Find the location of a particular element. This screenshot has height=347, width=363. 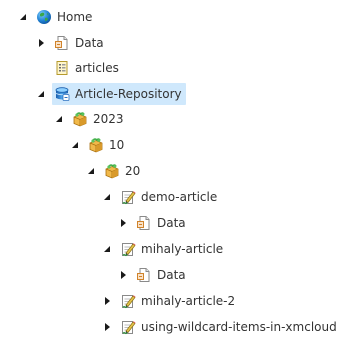

tree-node-articles: articles is located at coordinates (86, 68).